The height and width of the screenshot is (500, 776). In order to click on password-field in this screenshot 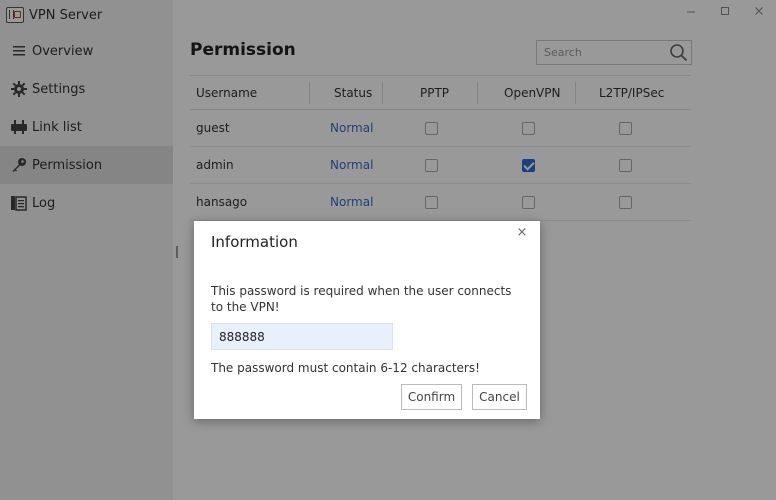, I will do `click(302, 336)`.